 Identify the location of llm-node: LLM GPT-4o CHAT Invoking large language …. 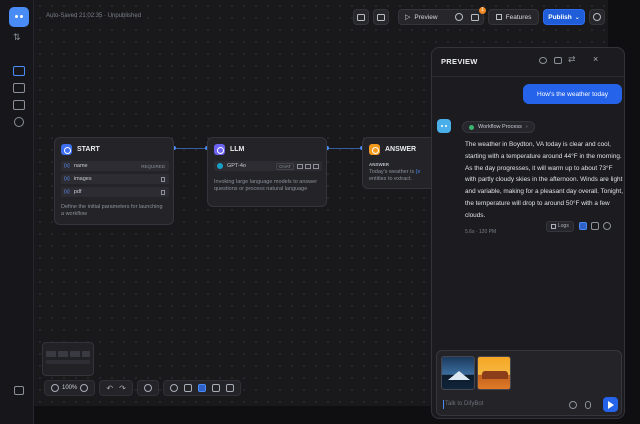
(267, 172).